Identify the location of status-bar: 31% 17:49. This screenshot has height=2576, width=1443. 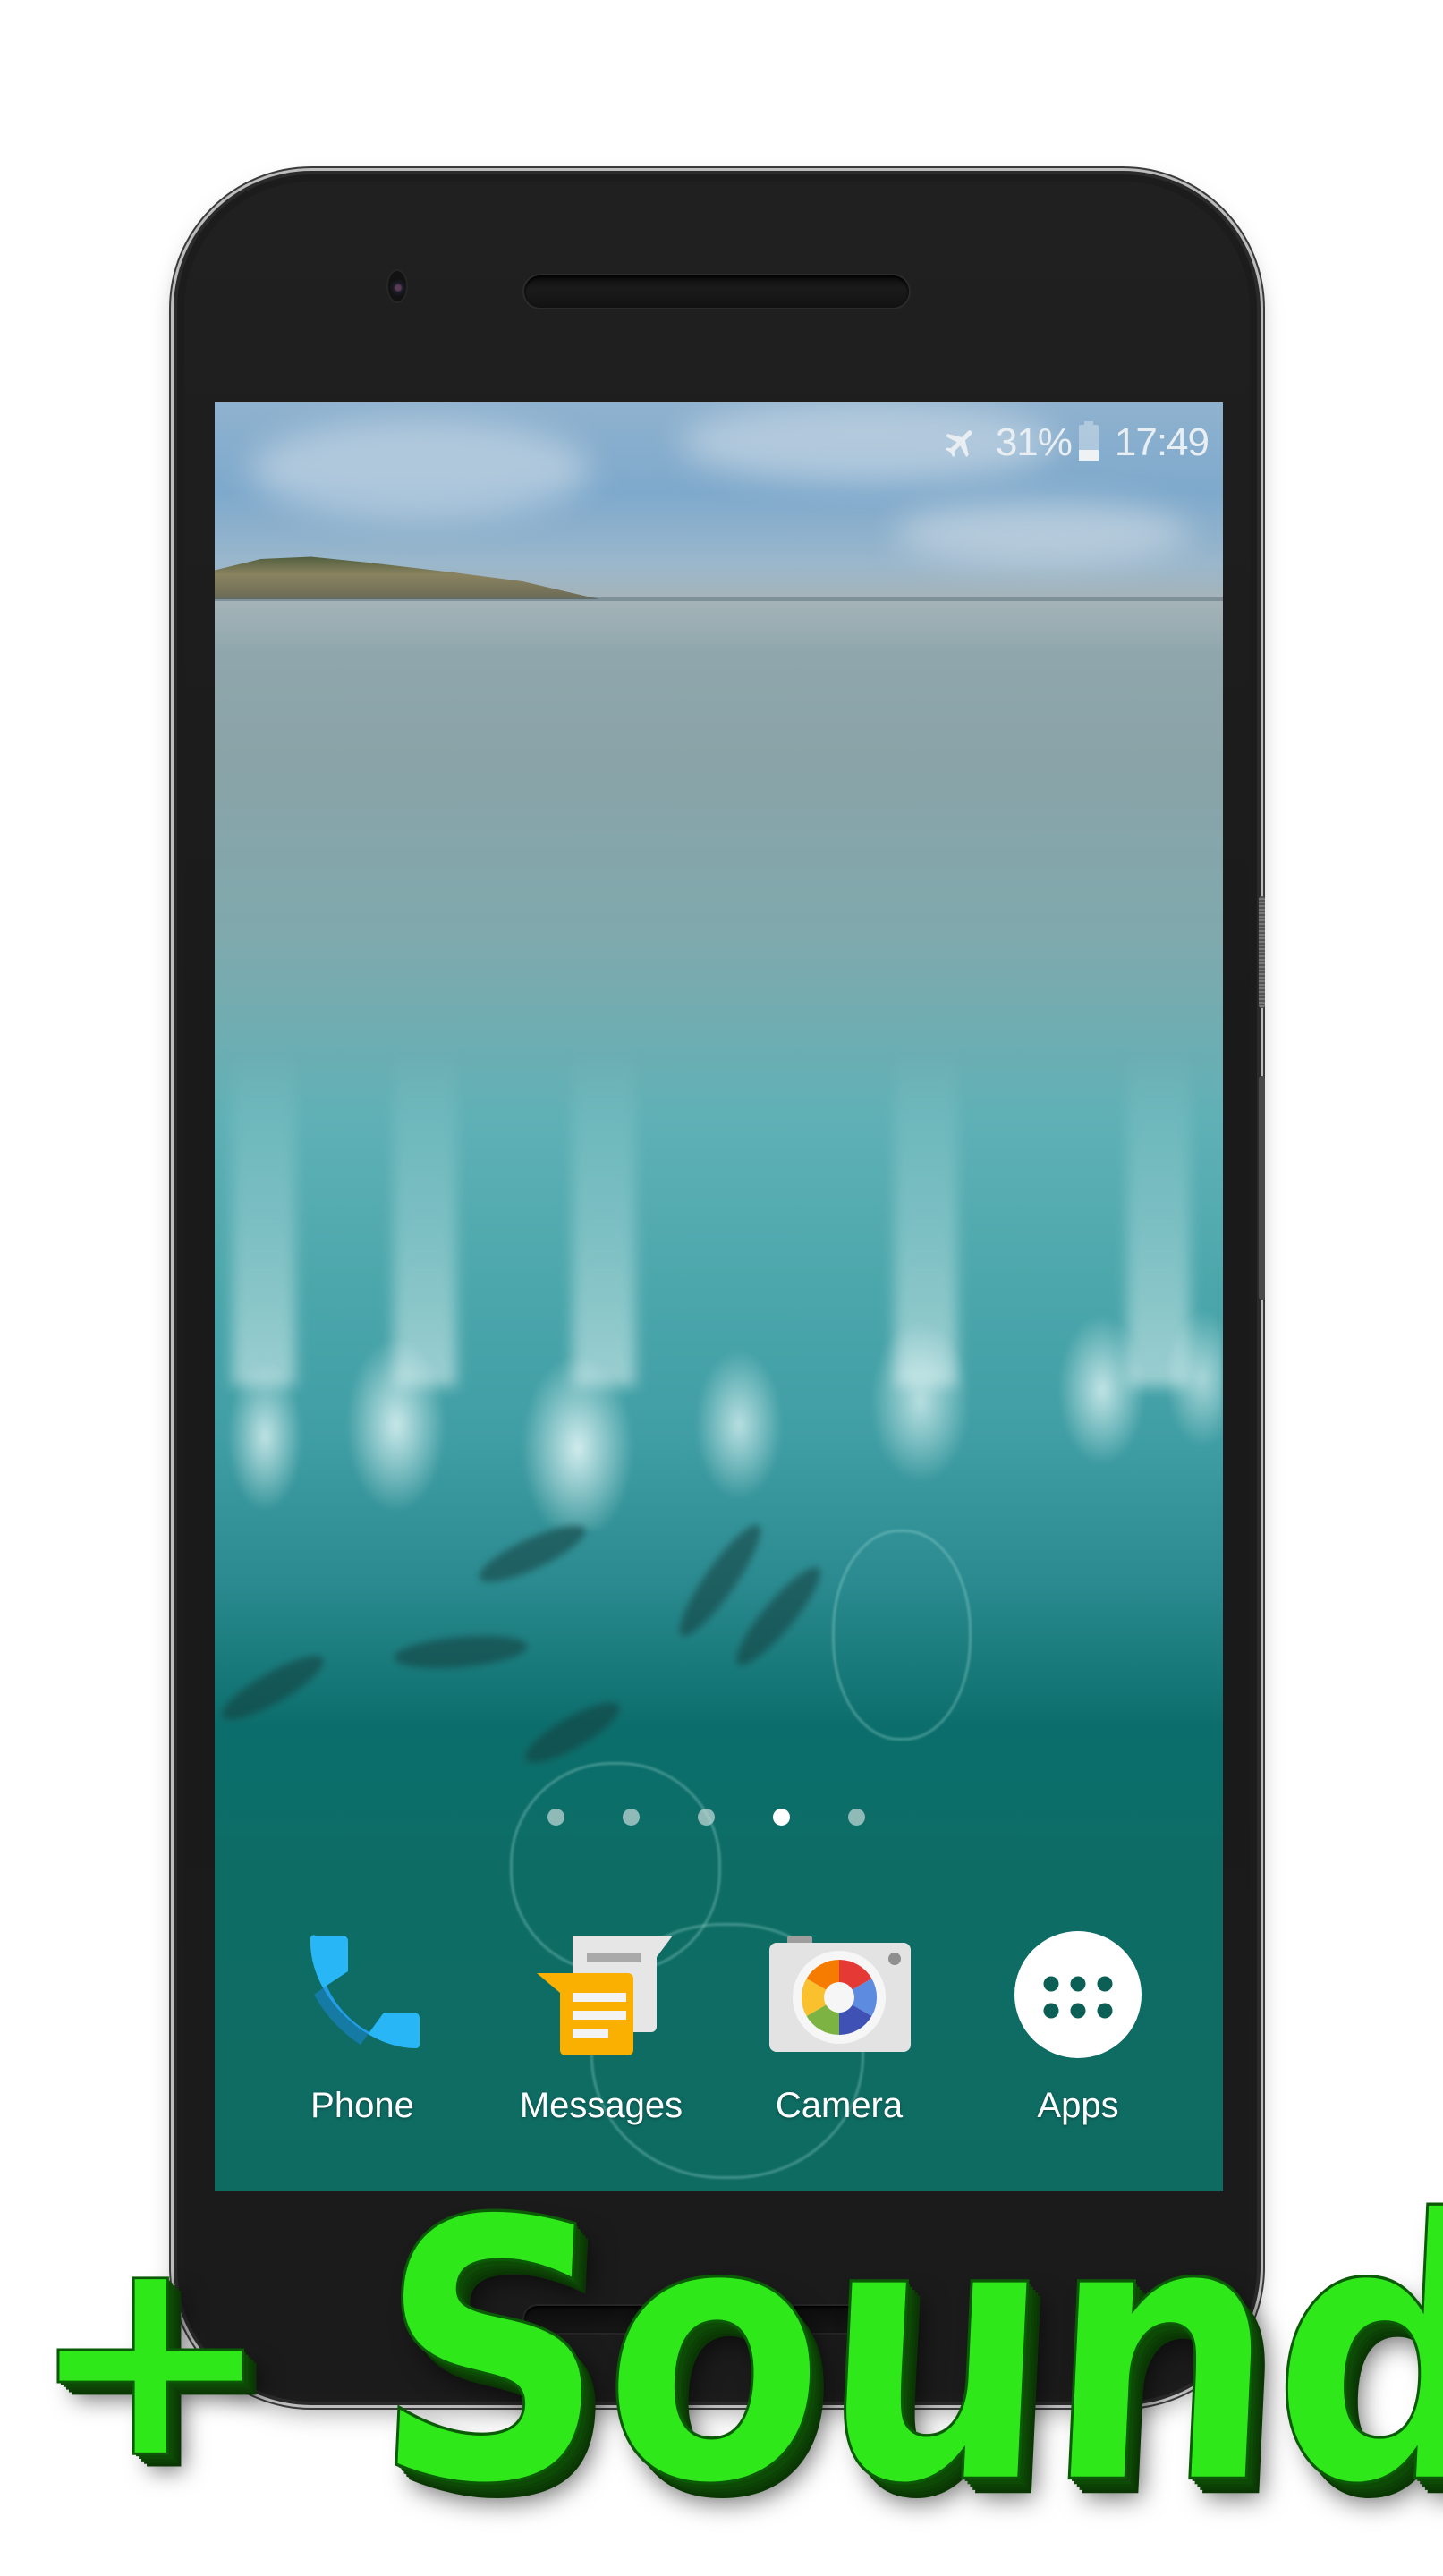
(1076, 442).